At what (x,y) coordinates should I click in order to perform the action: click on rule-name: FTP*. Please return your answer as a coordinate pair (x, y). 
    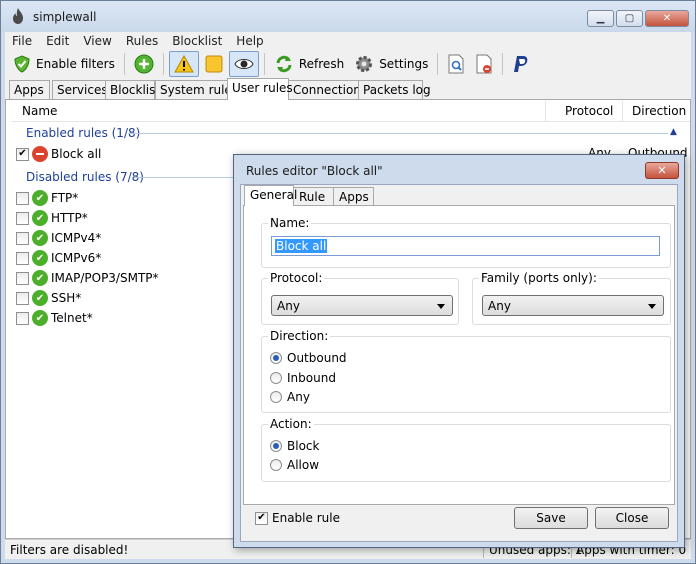
    Looking at the image, I should click on (65, 198).